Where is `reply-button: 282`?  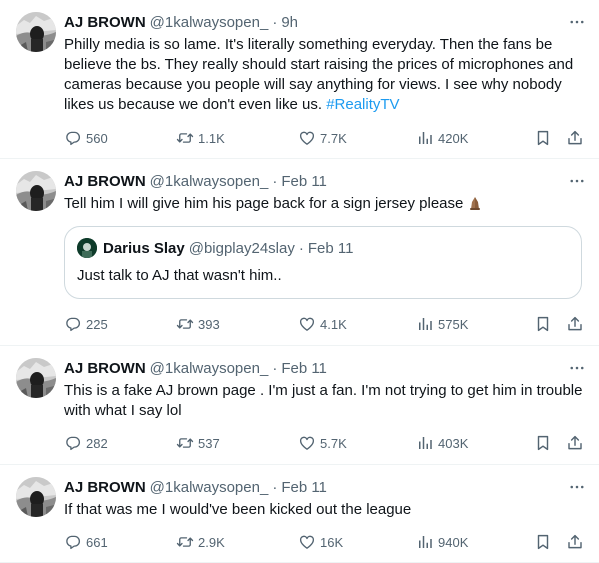 reply-button: 282 is located at coordinates (86, 443).